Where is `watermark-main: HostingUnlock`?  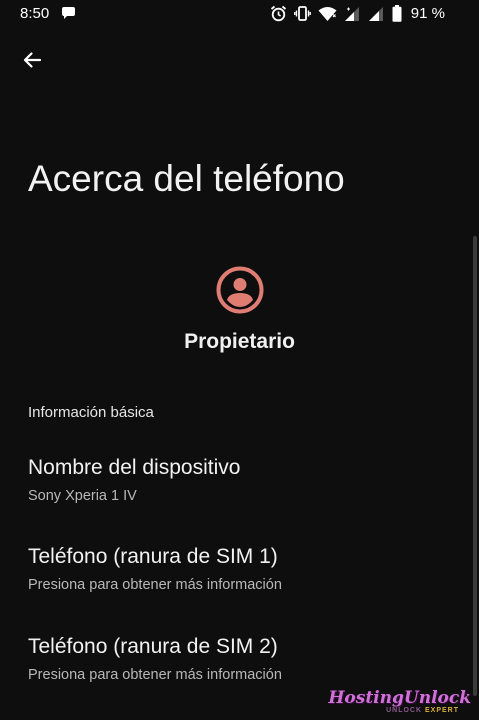
watermark-main: HostingUnlock is located at coordinates (399, 698).